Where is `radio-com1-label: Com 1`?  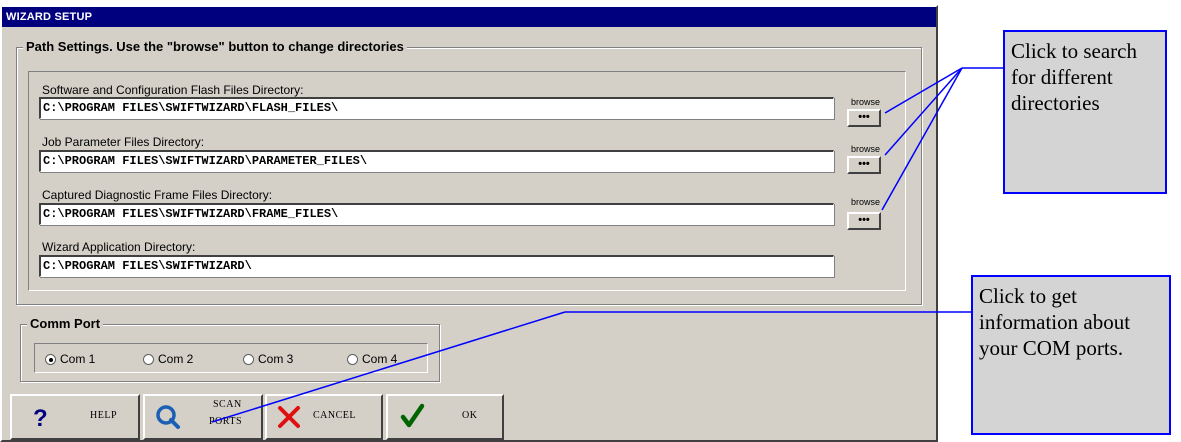
radio-com1-label: Com 1 is located at coordinates (78, 359).